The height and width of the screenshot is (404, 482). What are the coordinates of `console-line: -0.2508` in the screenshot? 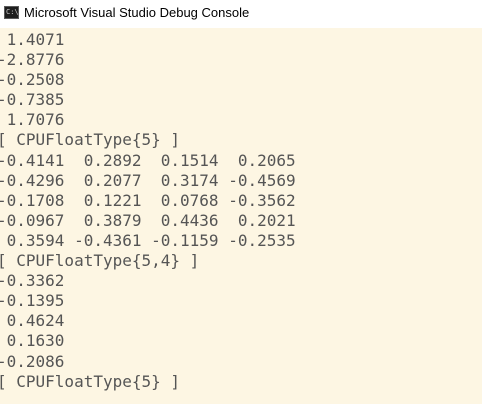 It's located at (32, 80).